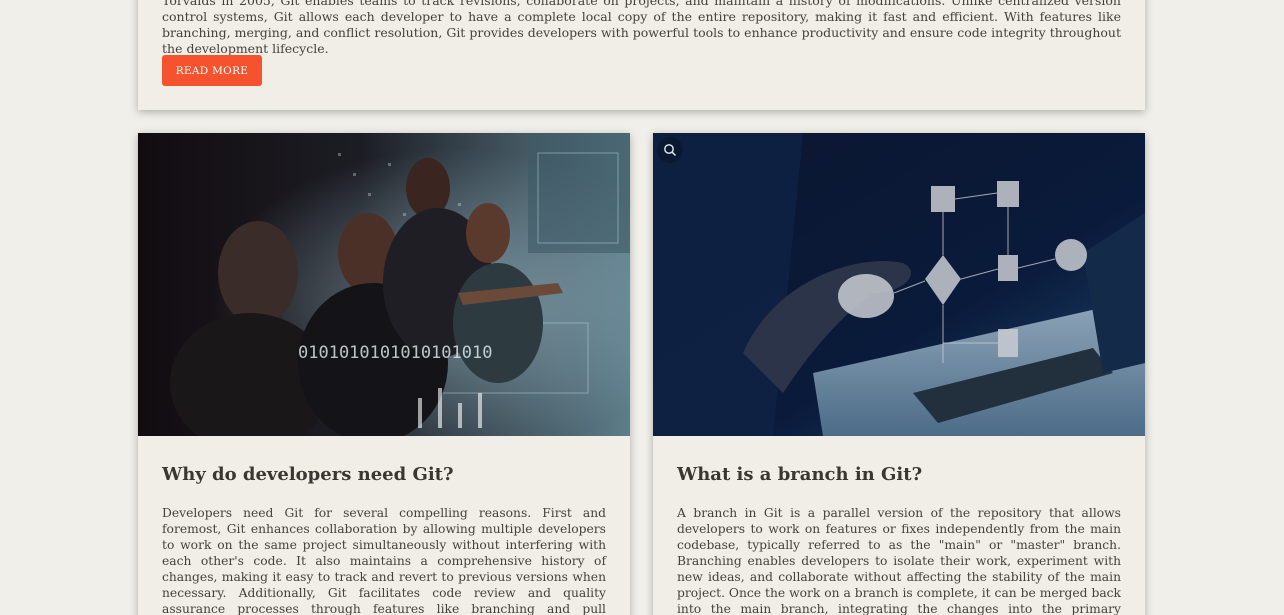  I want to click on post-title: What is a branch in Git?, so click(799, 474).